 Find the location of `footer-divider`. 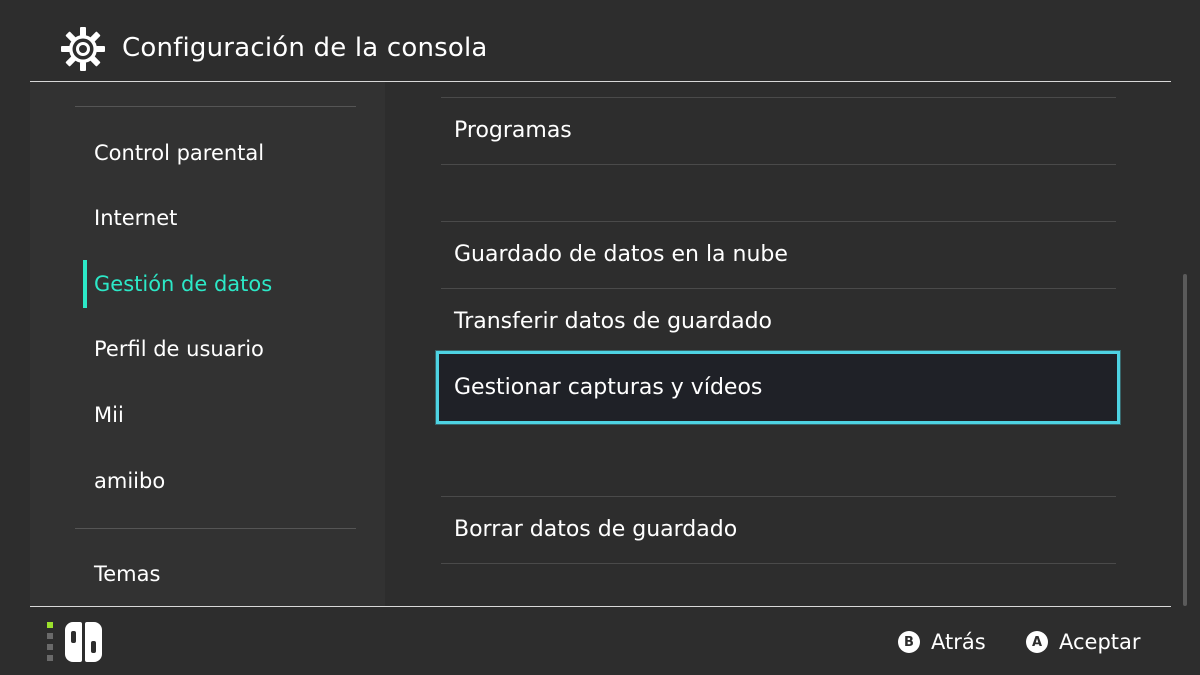

footer-divider is located at coordinates (600, 606).